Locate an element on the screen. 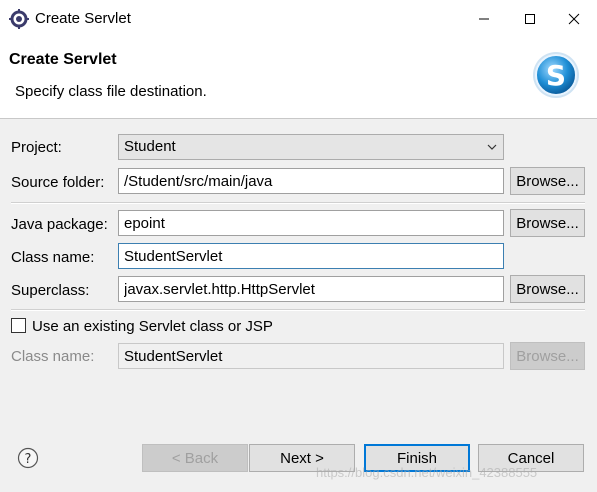 This screenshot has height=492, width=597. close-button is located at coordinates (574, 19).